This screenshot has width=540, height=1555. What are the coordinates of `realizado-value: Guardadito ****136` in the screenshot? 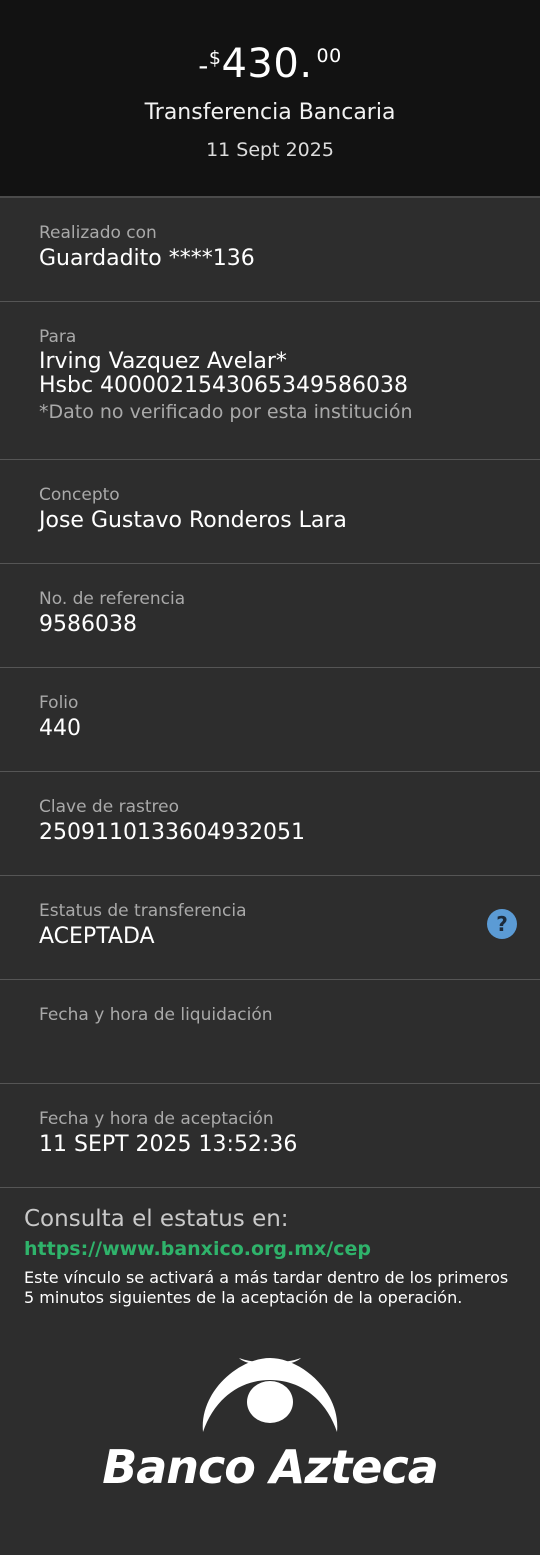 It's located at (147, 258).